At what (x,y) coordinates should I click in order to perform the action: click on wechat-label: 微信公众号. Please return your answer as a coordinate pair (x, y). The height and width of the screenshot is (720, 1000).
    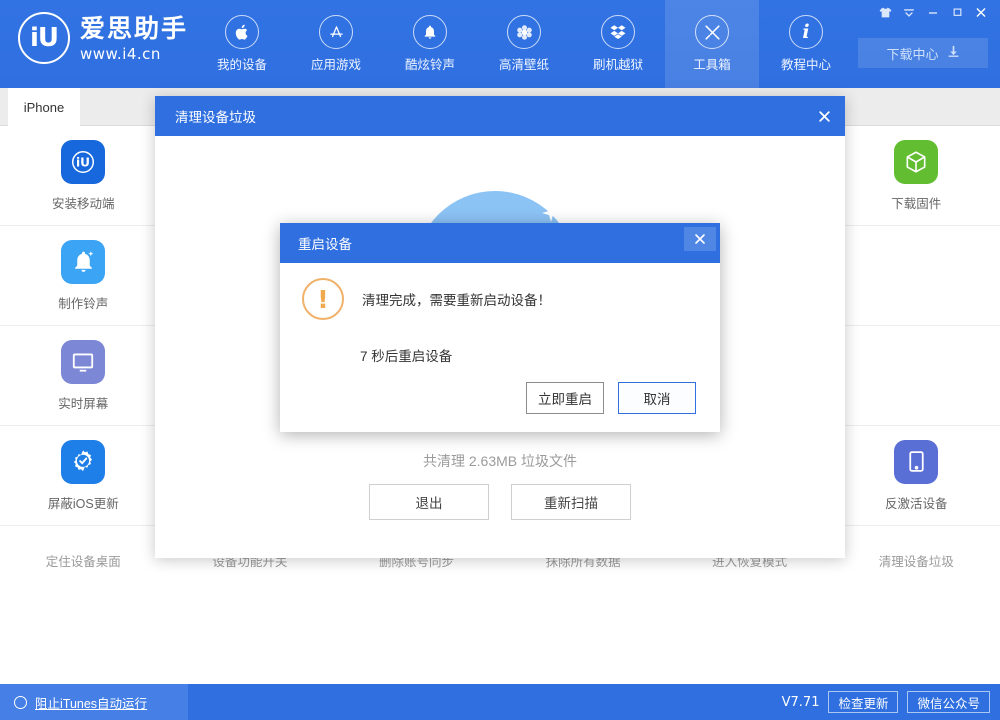
    Looking at the image, I should click on (948, 703).